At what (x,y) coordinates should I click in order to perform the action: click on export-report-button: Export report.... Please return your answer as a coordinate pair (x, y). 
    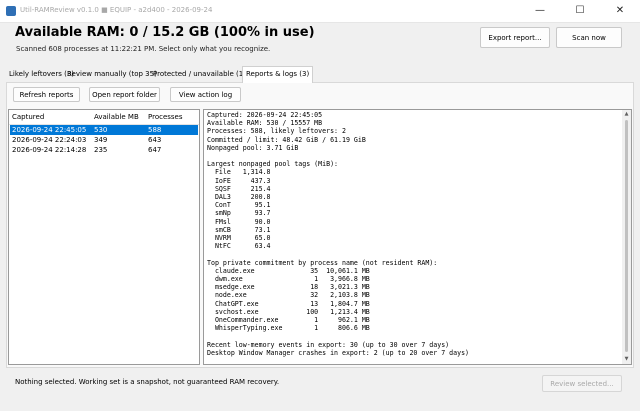
    Looking at the image, I should click on (515, 37).